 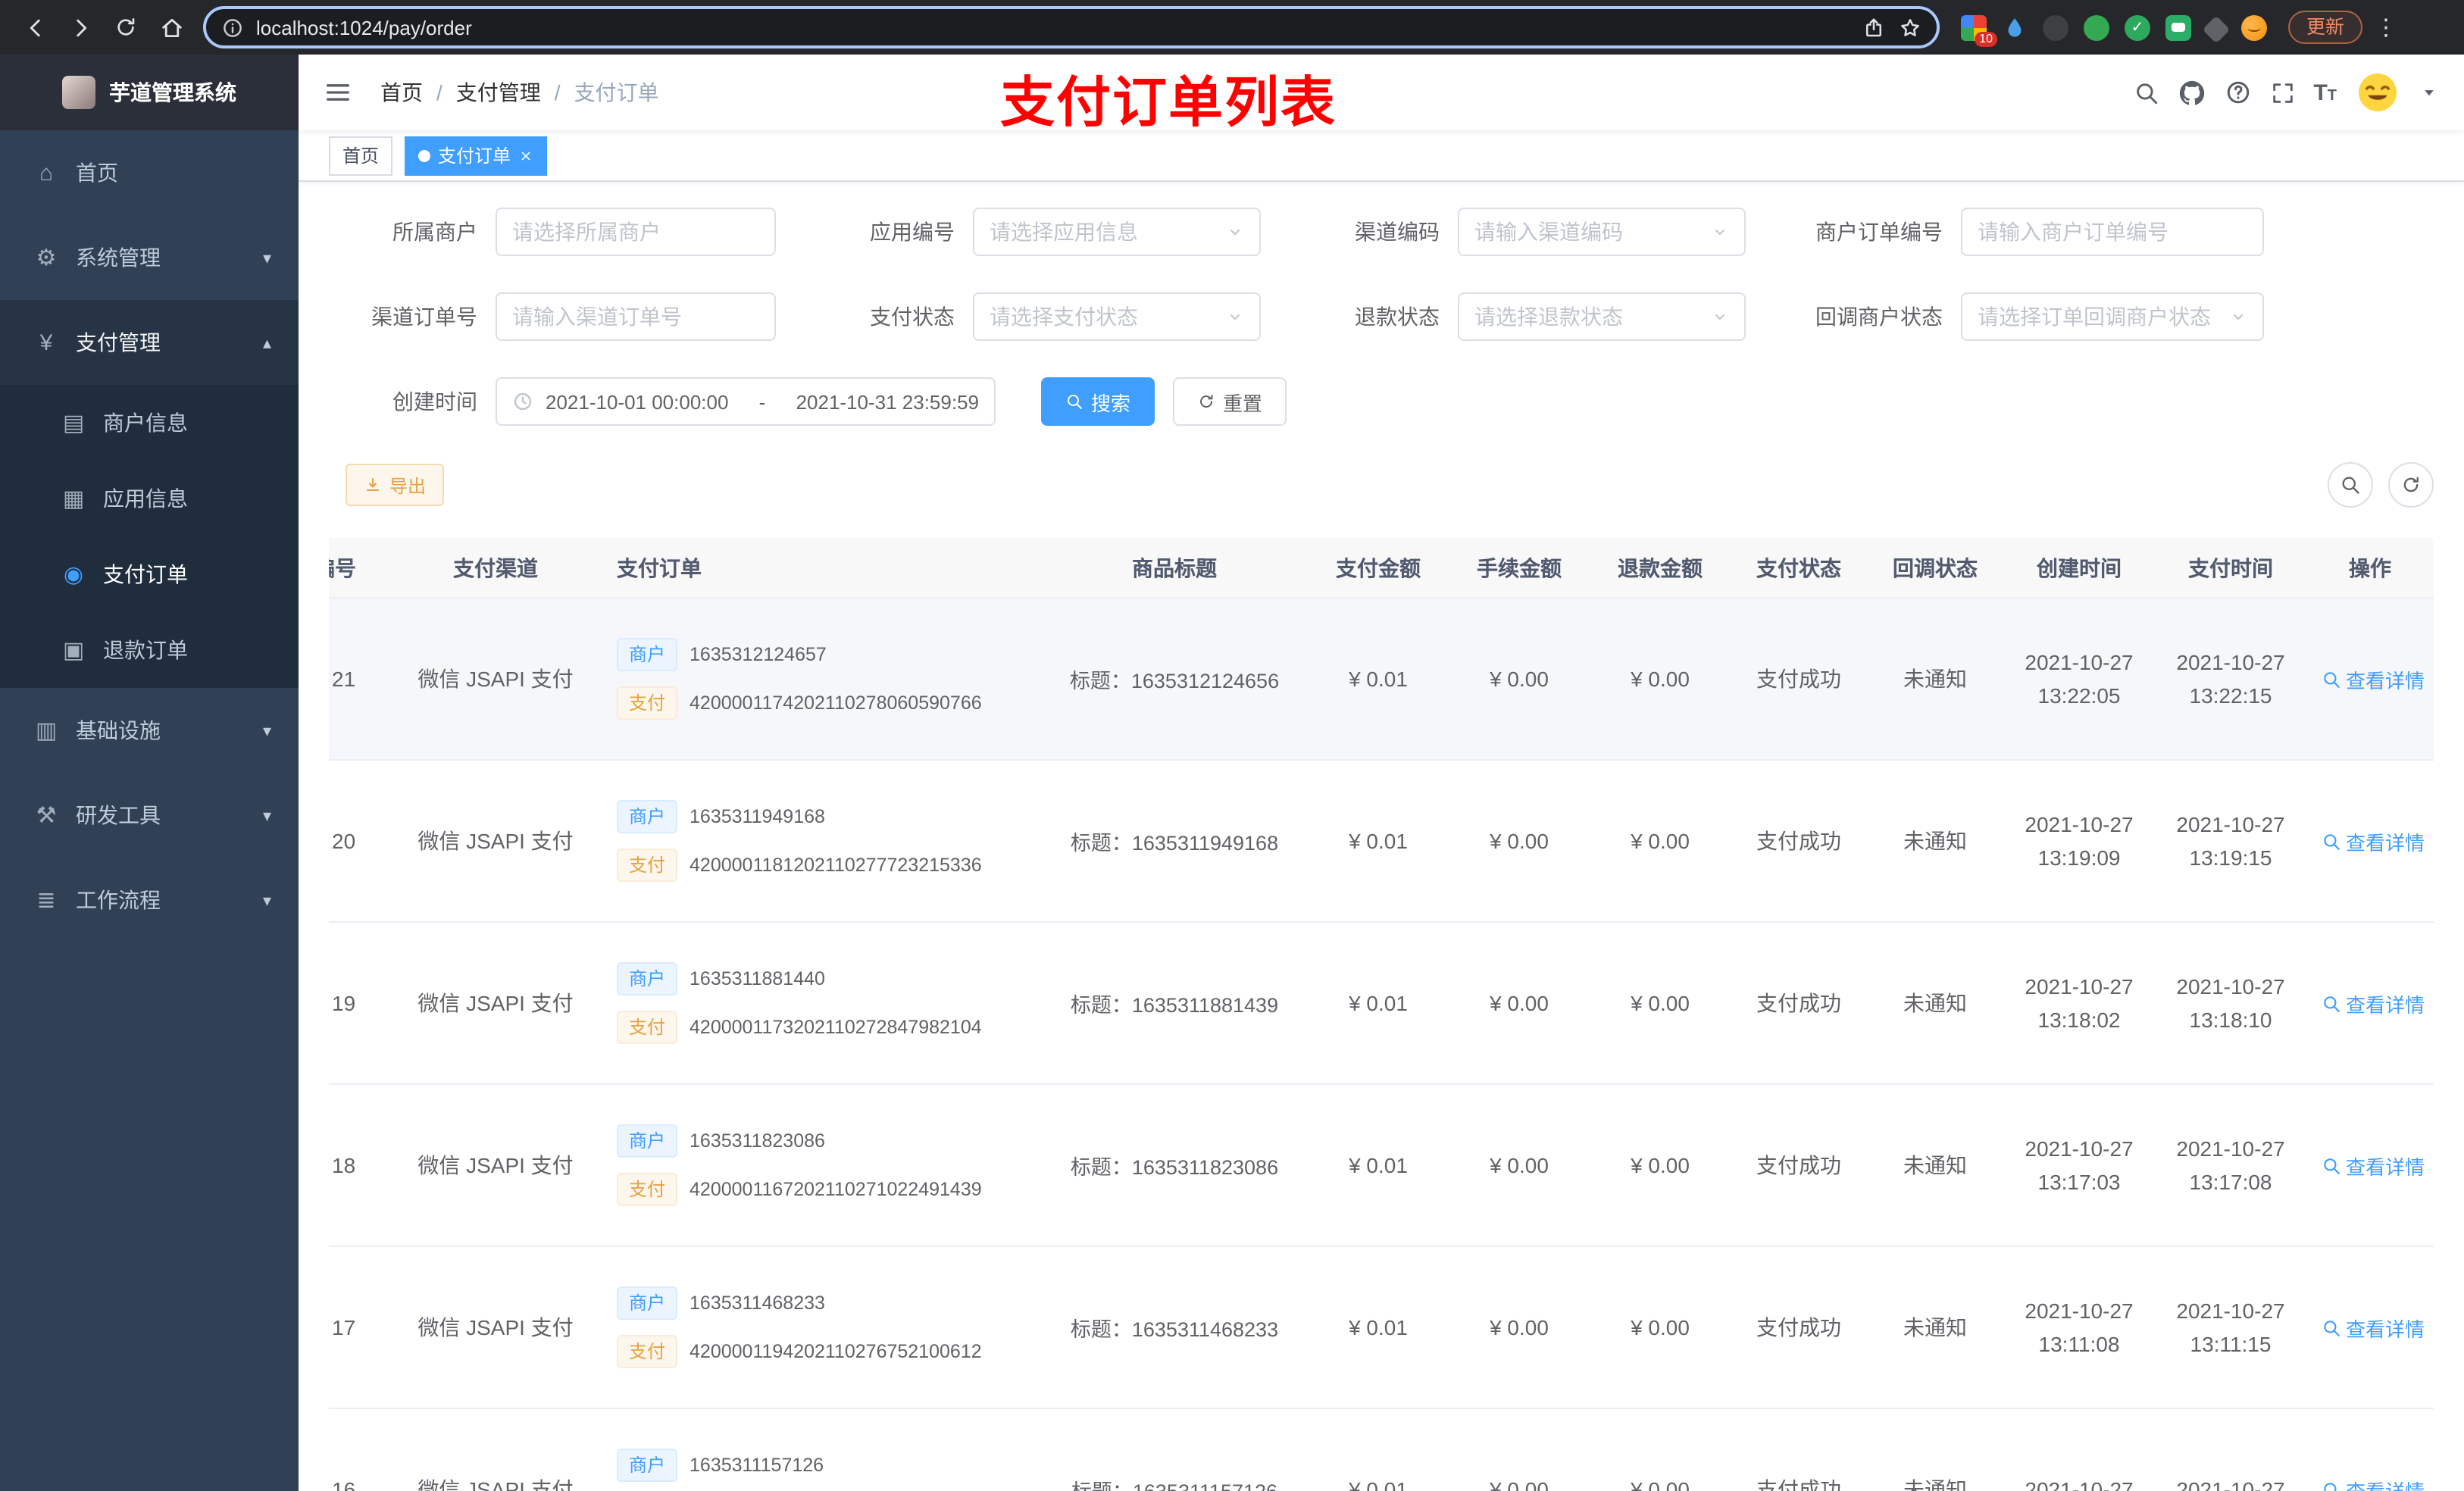 I want to click on toggle-search-button, so click(x=2350, y=485).